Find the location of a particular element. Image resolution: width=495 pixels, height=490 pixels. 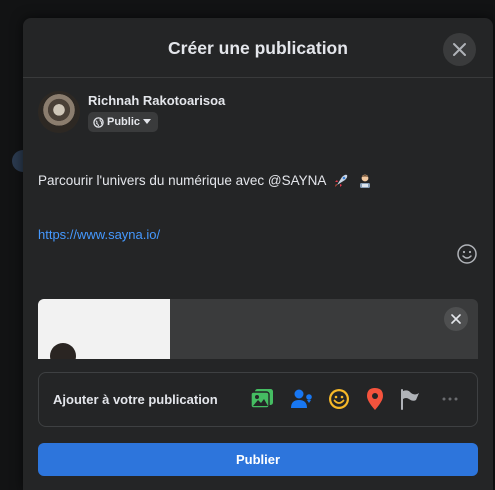

feeling-activity-button is located at coordinates (339, 399).